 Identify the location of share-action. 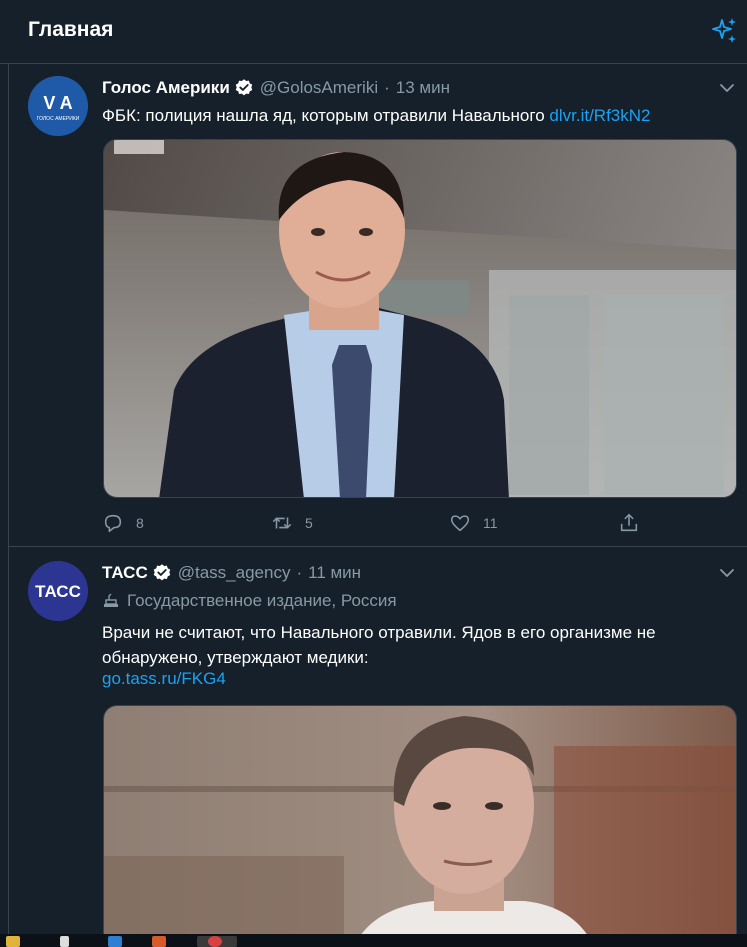
(635, 523).